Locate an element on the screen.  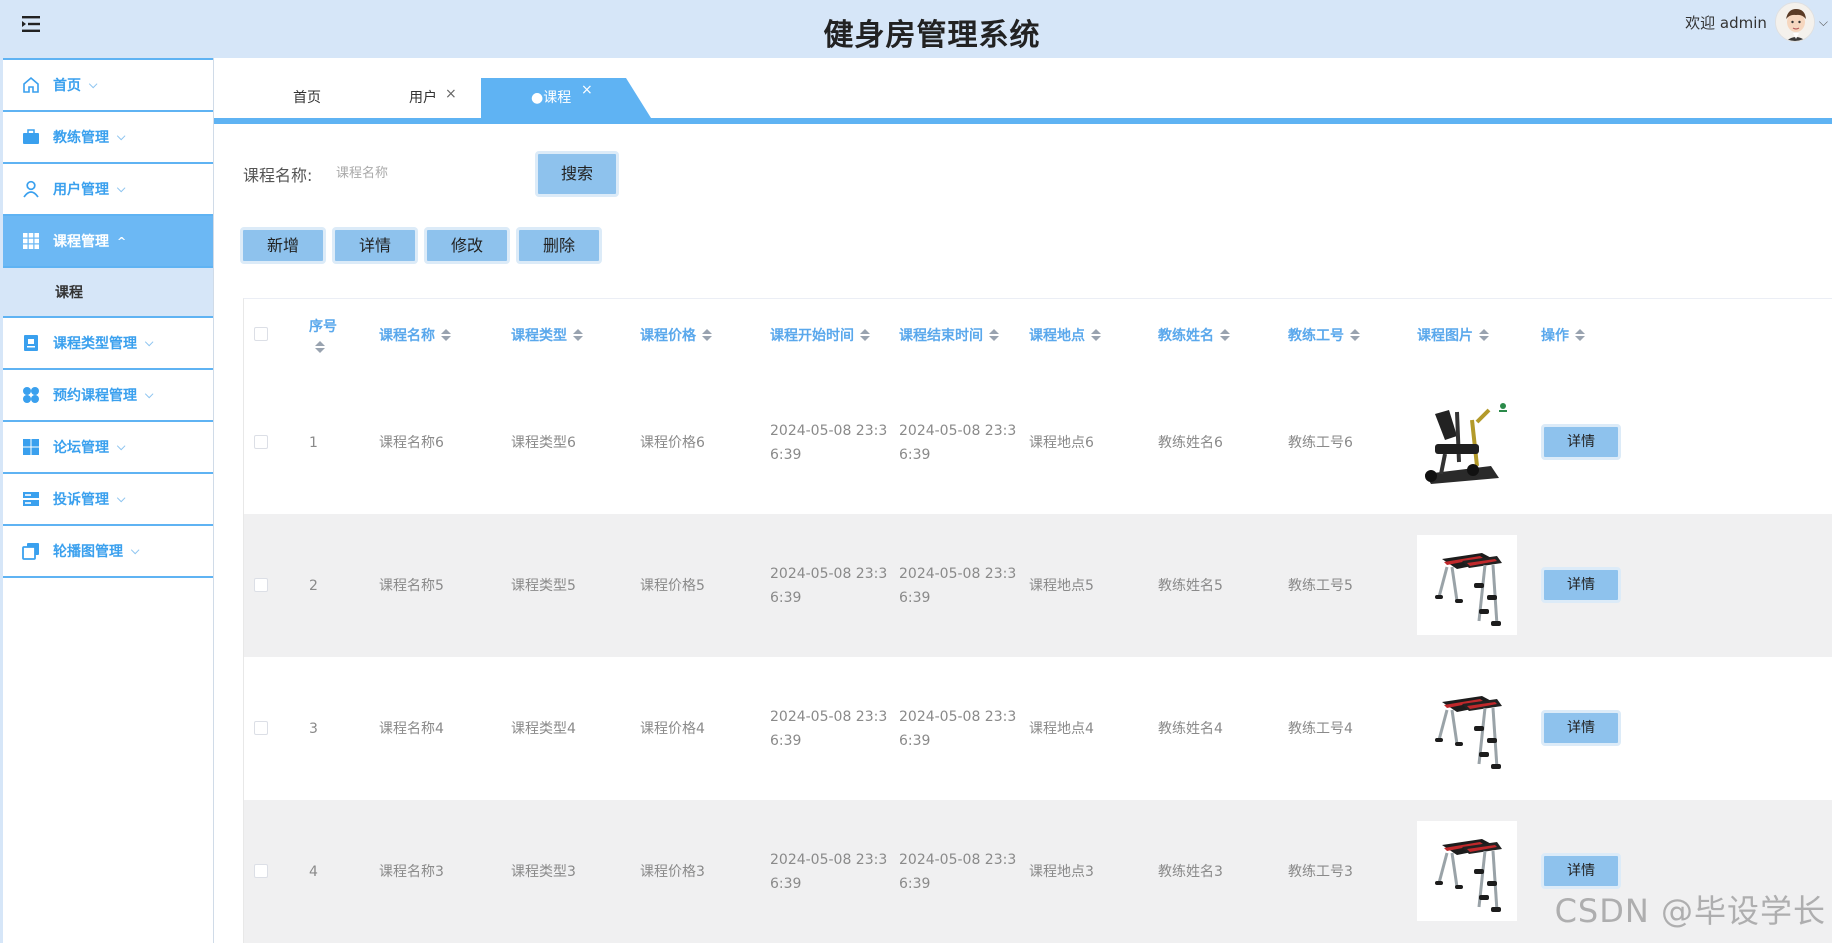
cell-course-type-text: 课程类型3 is located at coordinates (543, 871).